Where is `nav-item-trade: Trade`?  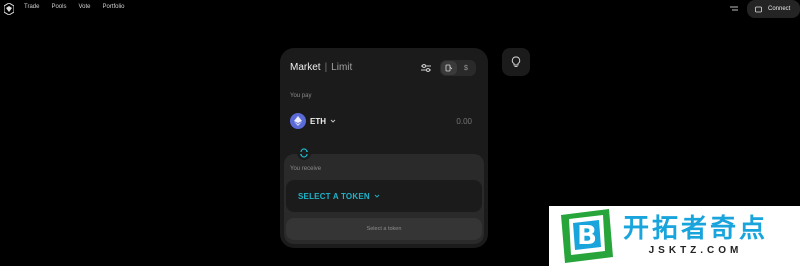
nav-item-trade: Trade is located at coordinates (31, 7).